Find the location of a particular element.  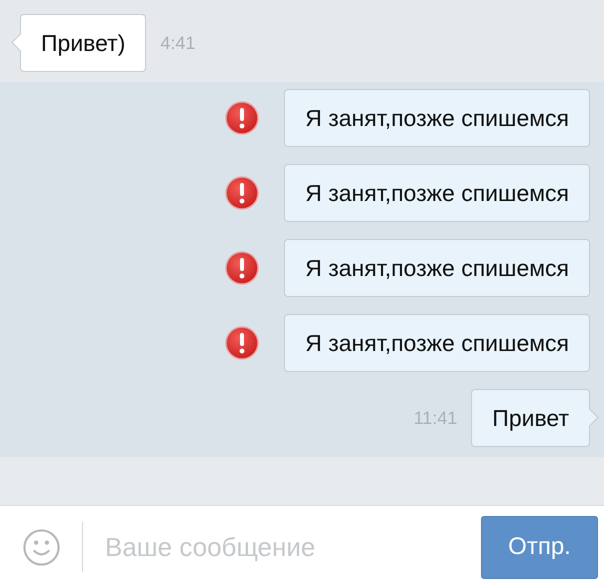

send-button: Отпр. is located at coordinates (539, 547).